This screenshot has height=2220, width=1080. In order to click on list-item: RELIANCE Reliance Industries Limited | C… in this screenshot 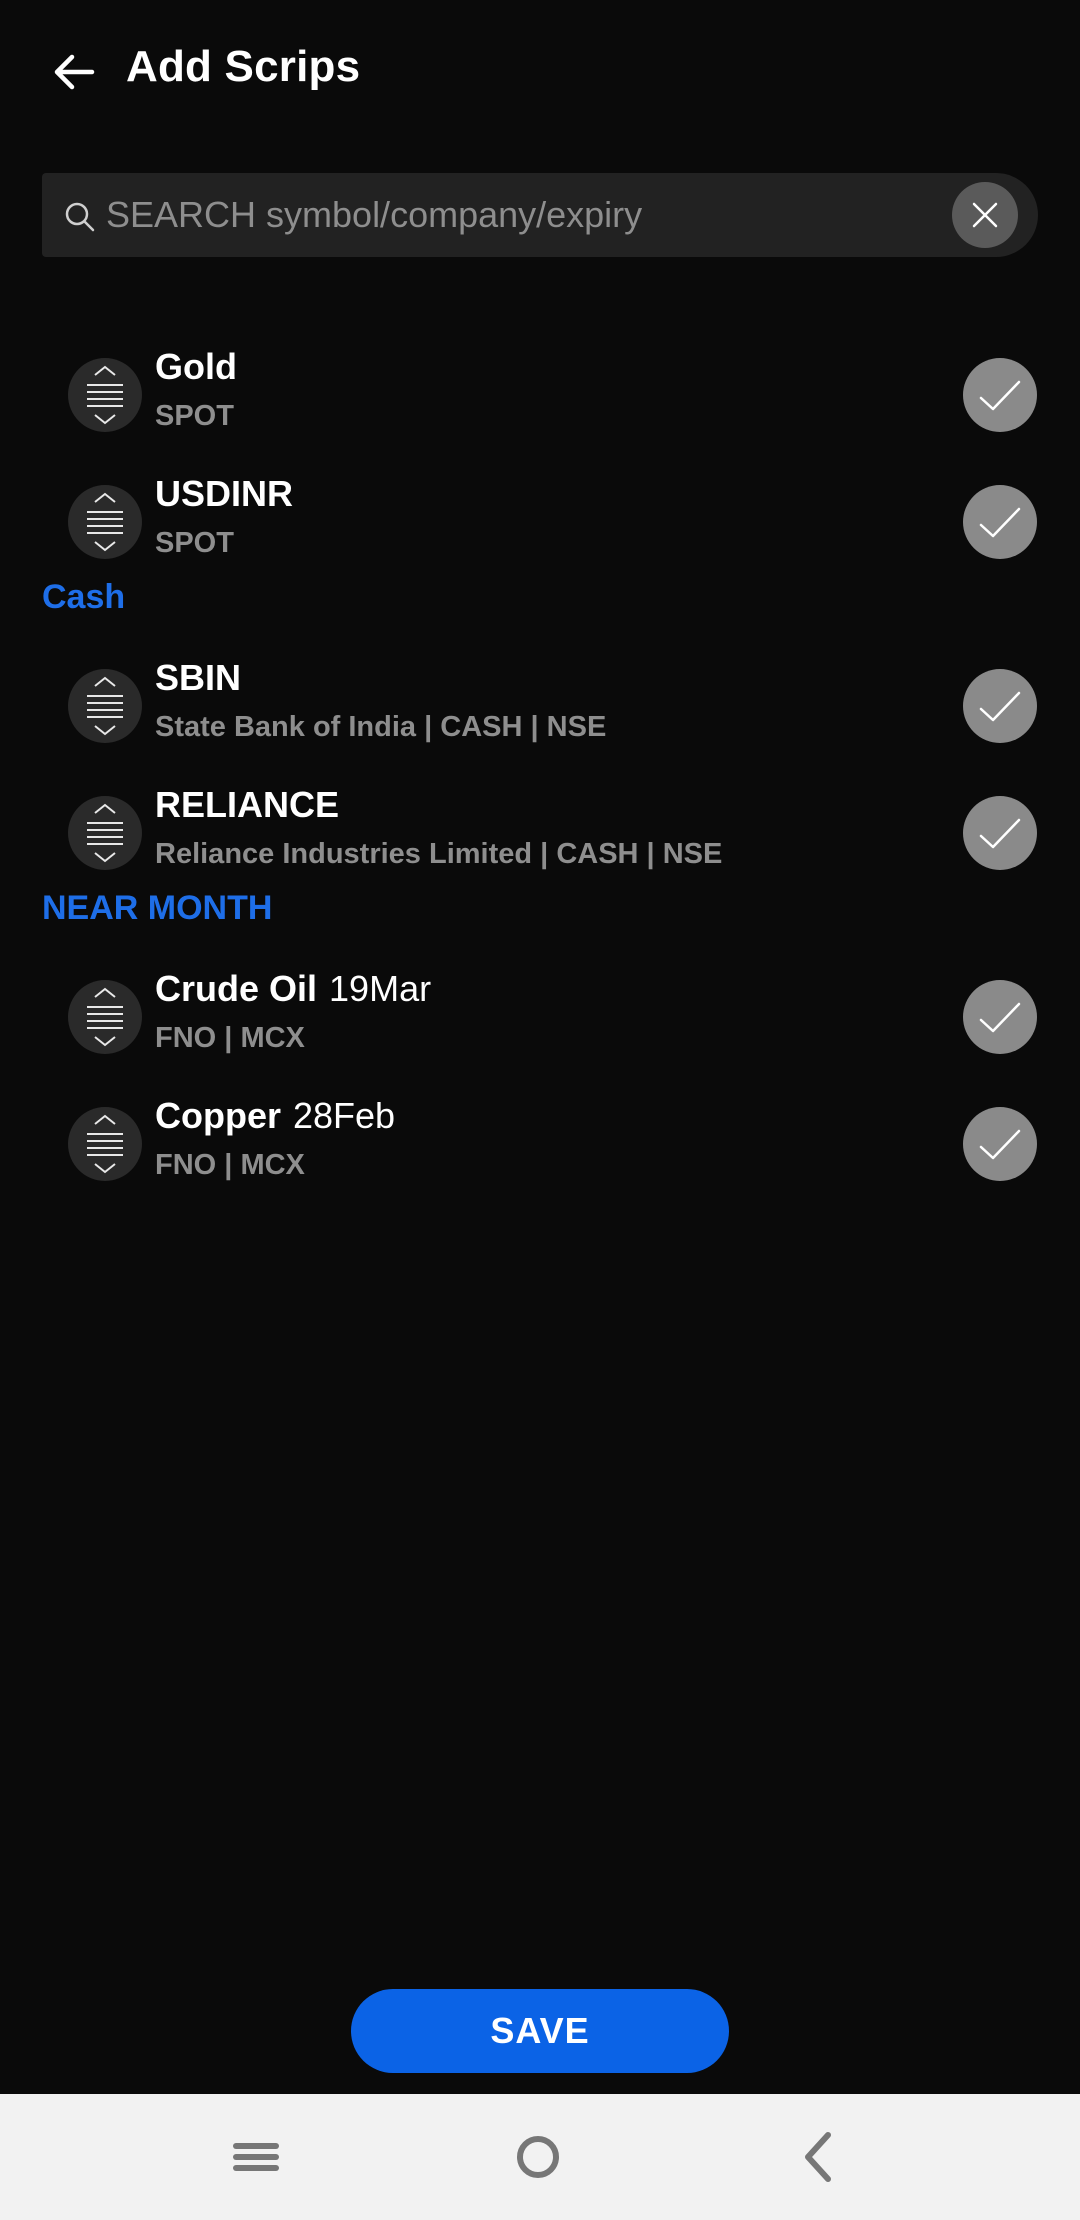, I will do `click(540, 832)`.